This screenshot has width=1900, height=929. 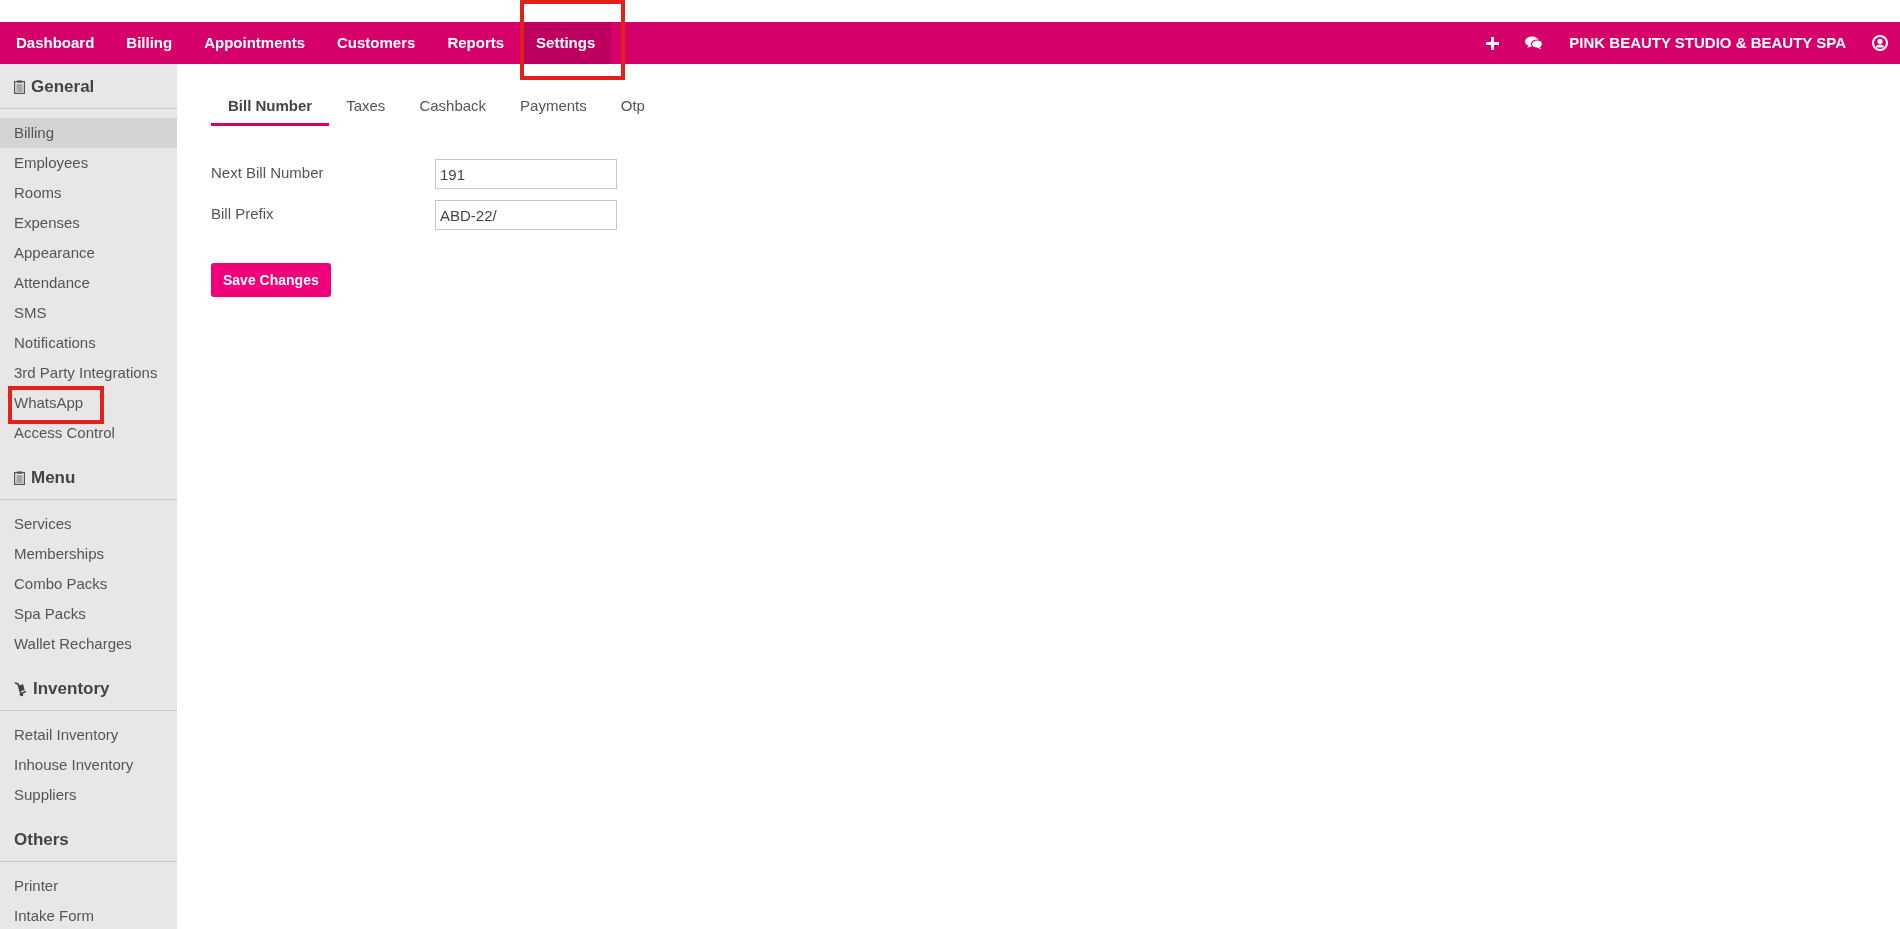 What do you see at coordinates (88, 403) in the screenshot?
I see `sidebar-item: WhatsApp` at bounding box center [88, 403].